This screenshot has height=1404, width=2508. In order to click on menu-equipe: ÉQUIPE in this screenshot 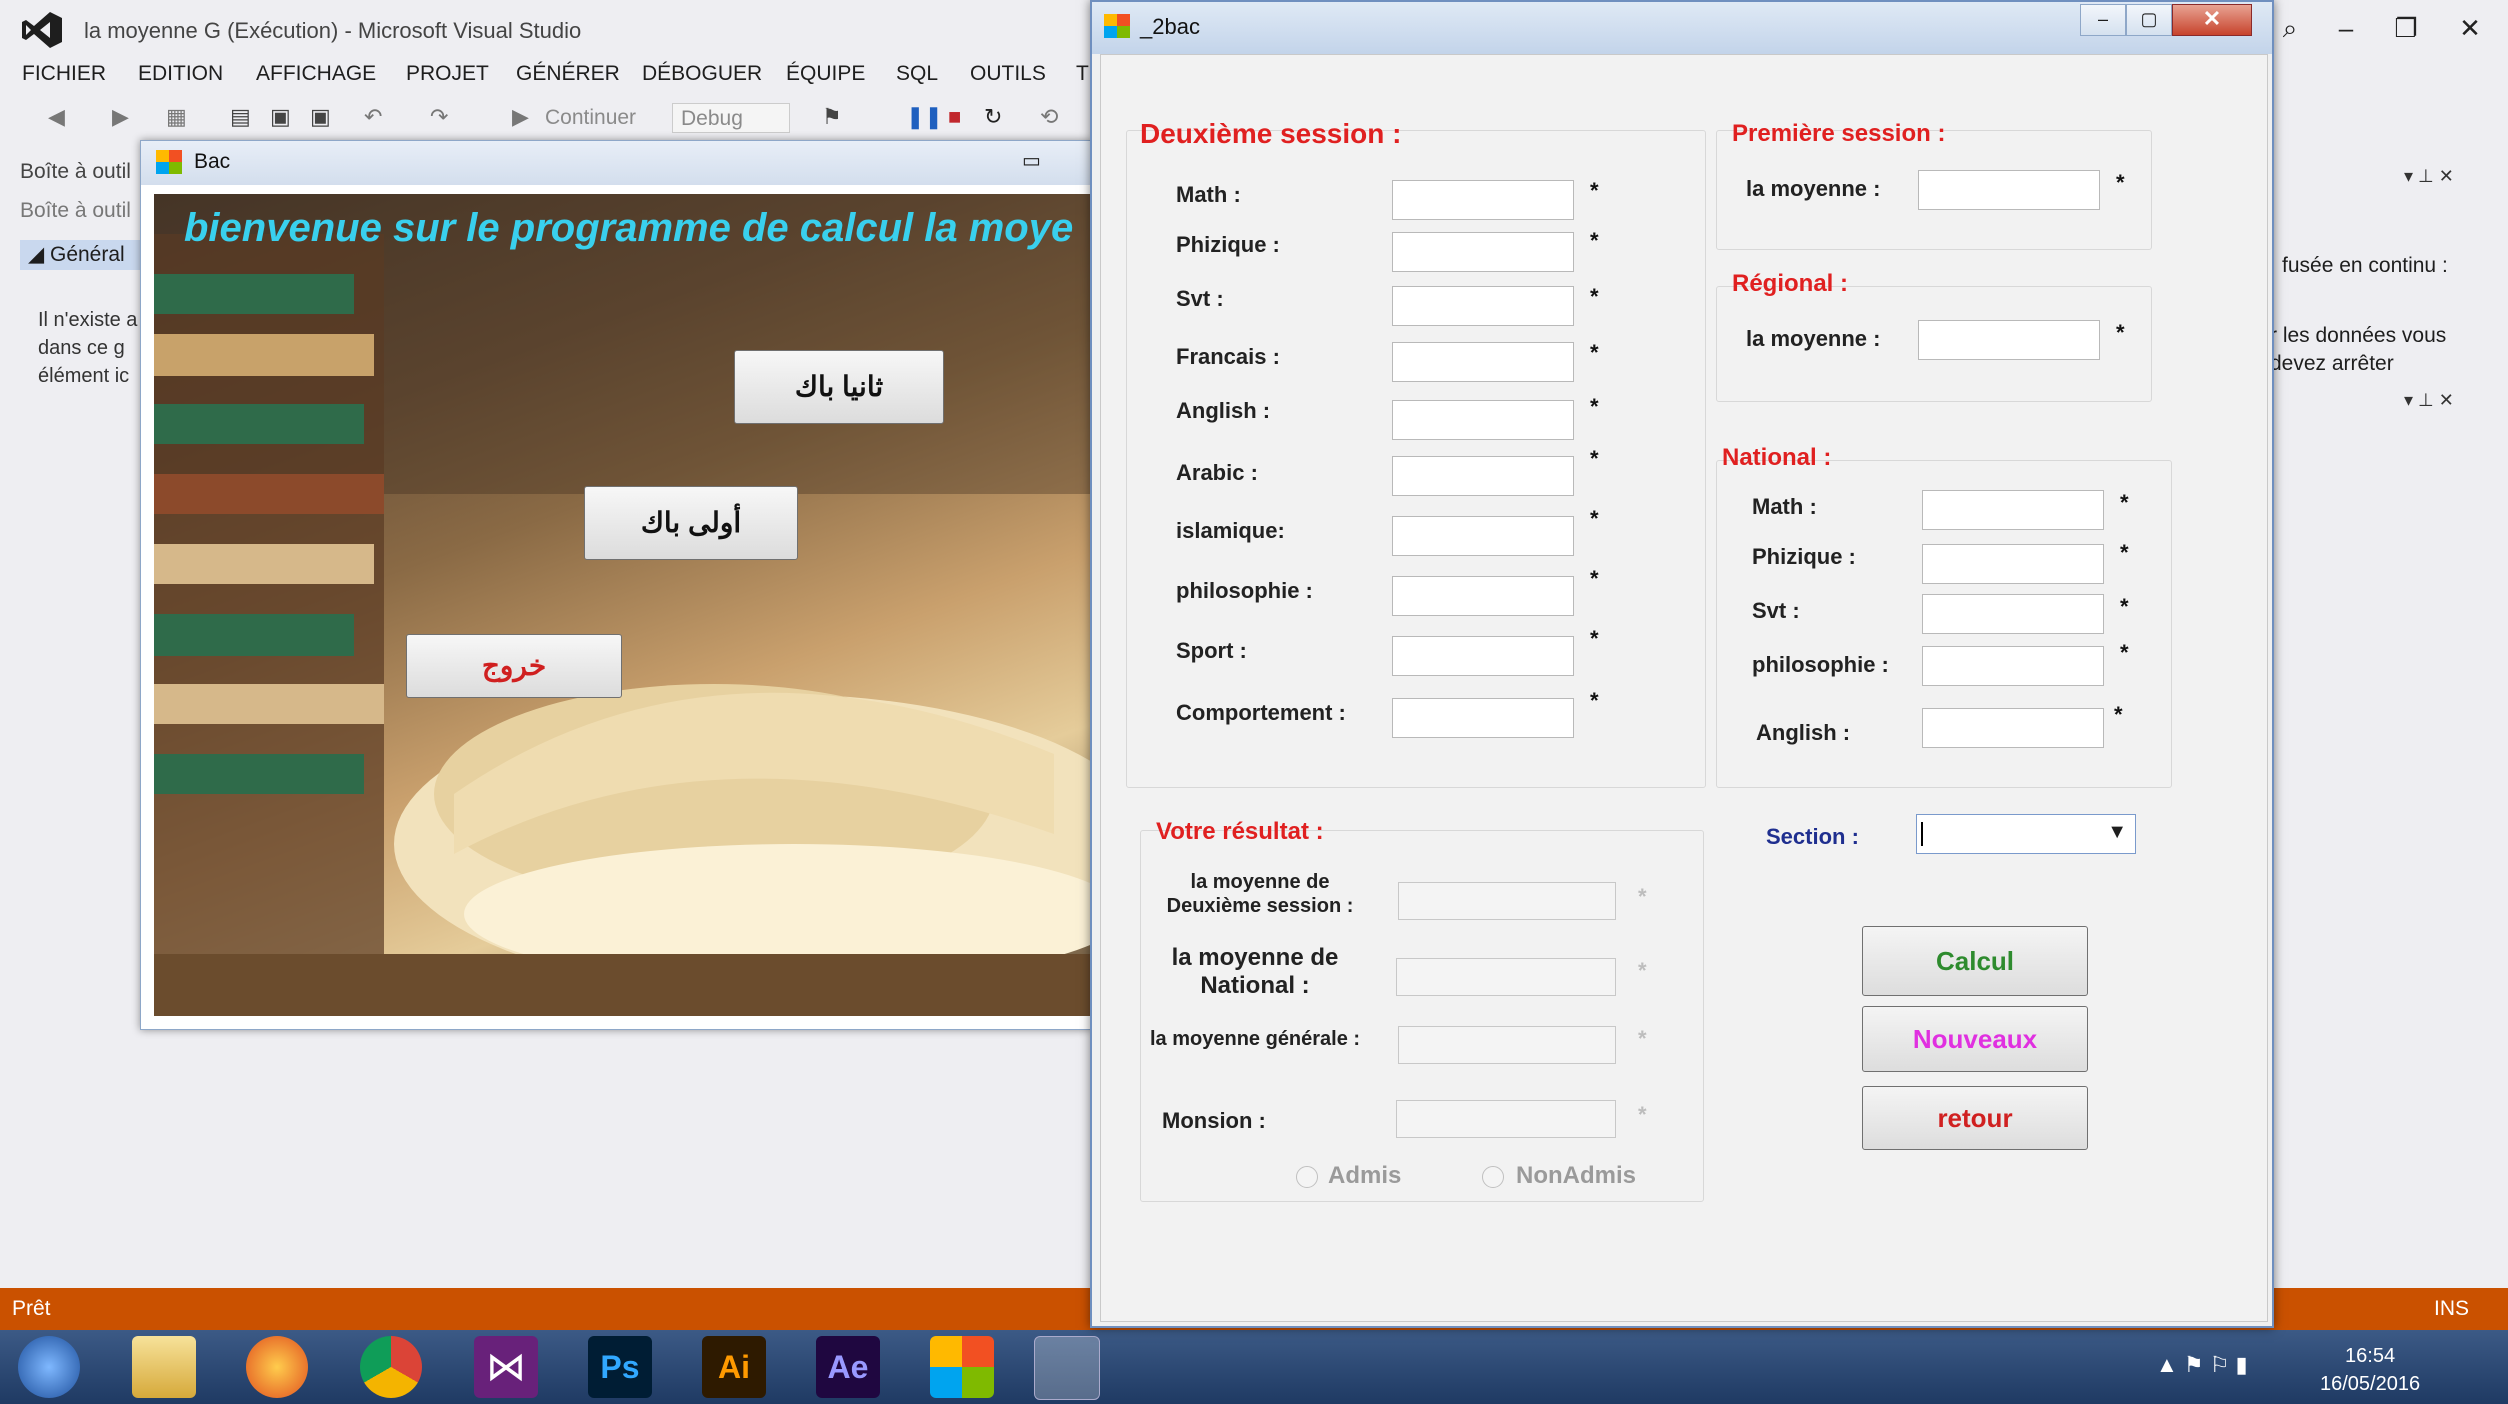, I will do `click(825, 74)`.